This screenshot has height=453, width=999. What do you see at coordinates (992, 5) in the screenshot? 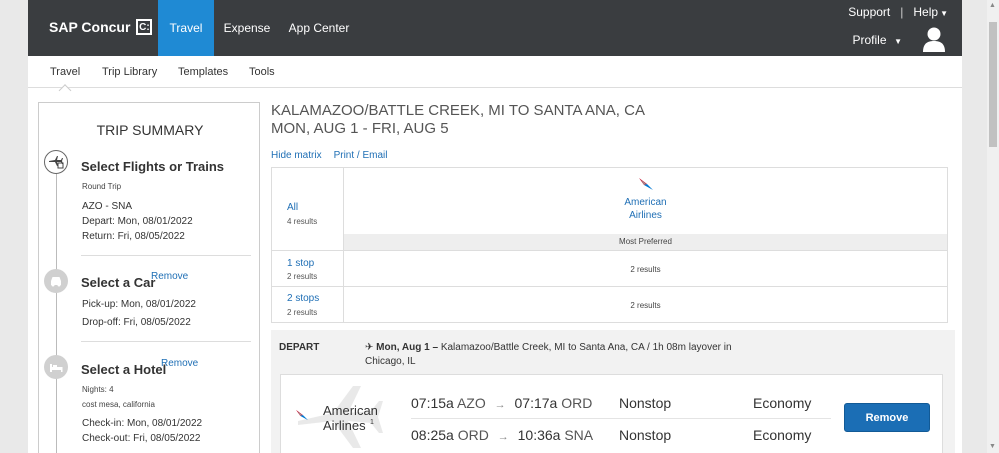
I see `scroll-up-icon: ▲` at bounding box center [992, 5].